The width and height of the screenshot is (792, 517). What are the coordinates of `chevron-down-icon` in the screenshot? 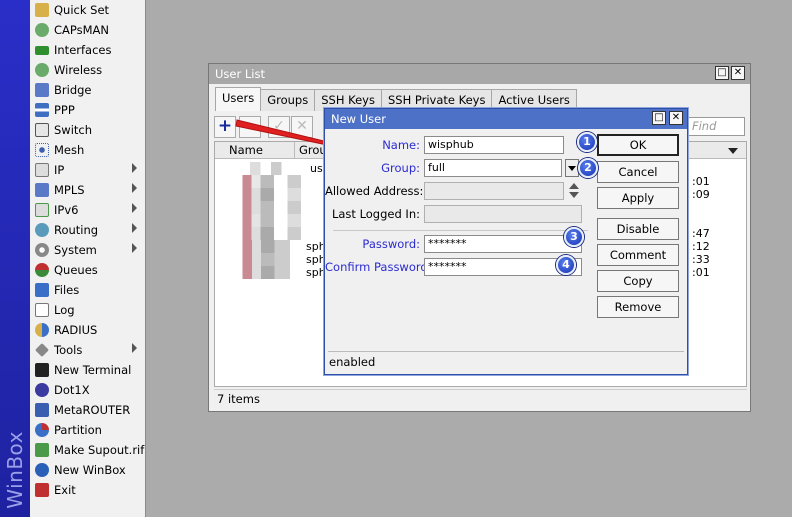 It's located at (572, 168).